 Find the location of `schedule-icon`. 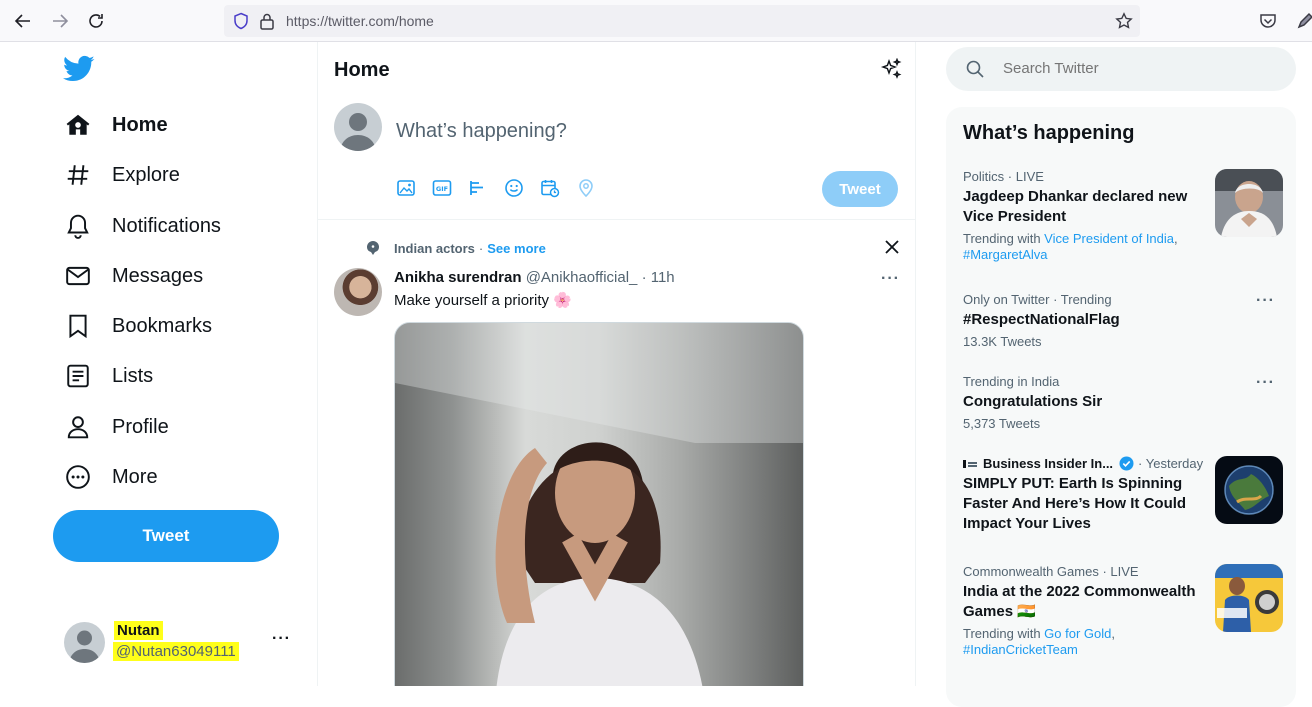

schedule-icon is located at coordinates (558, 188).